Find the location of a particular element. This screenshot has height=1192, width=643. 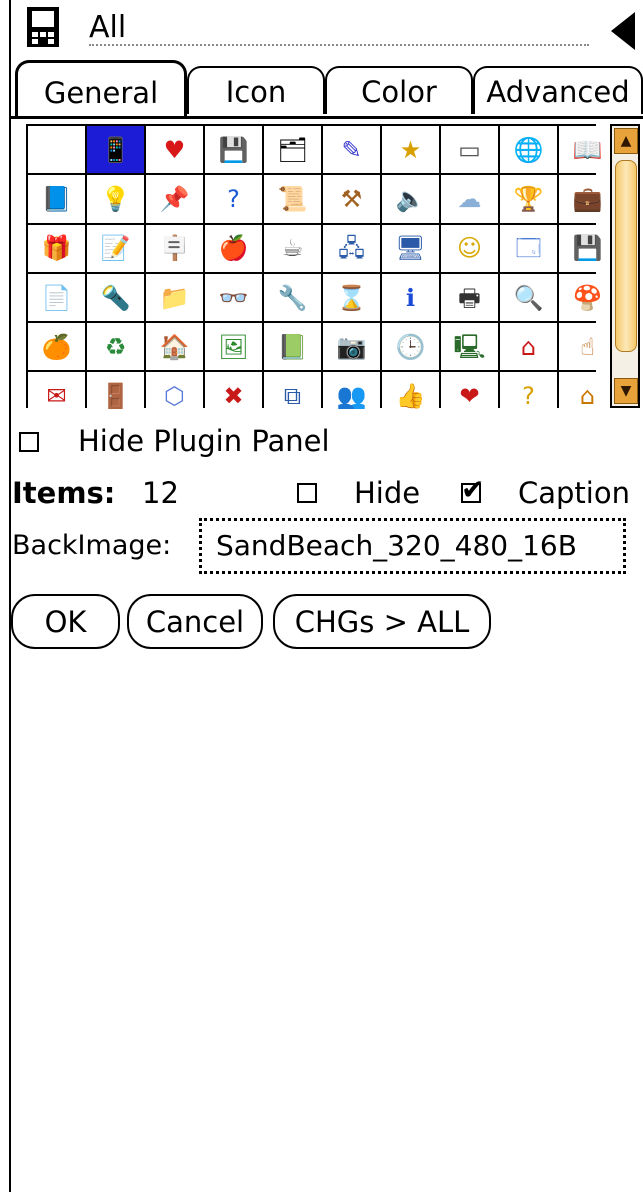

title-underline is located at coordinates (339, 45).